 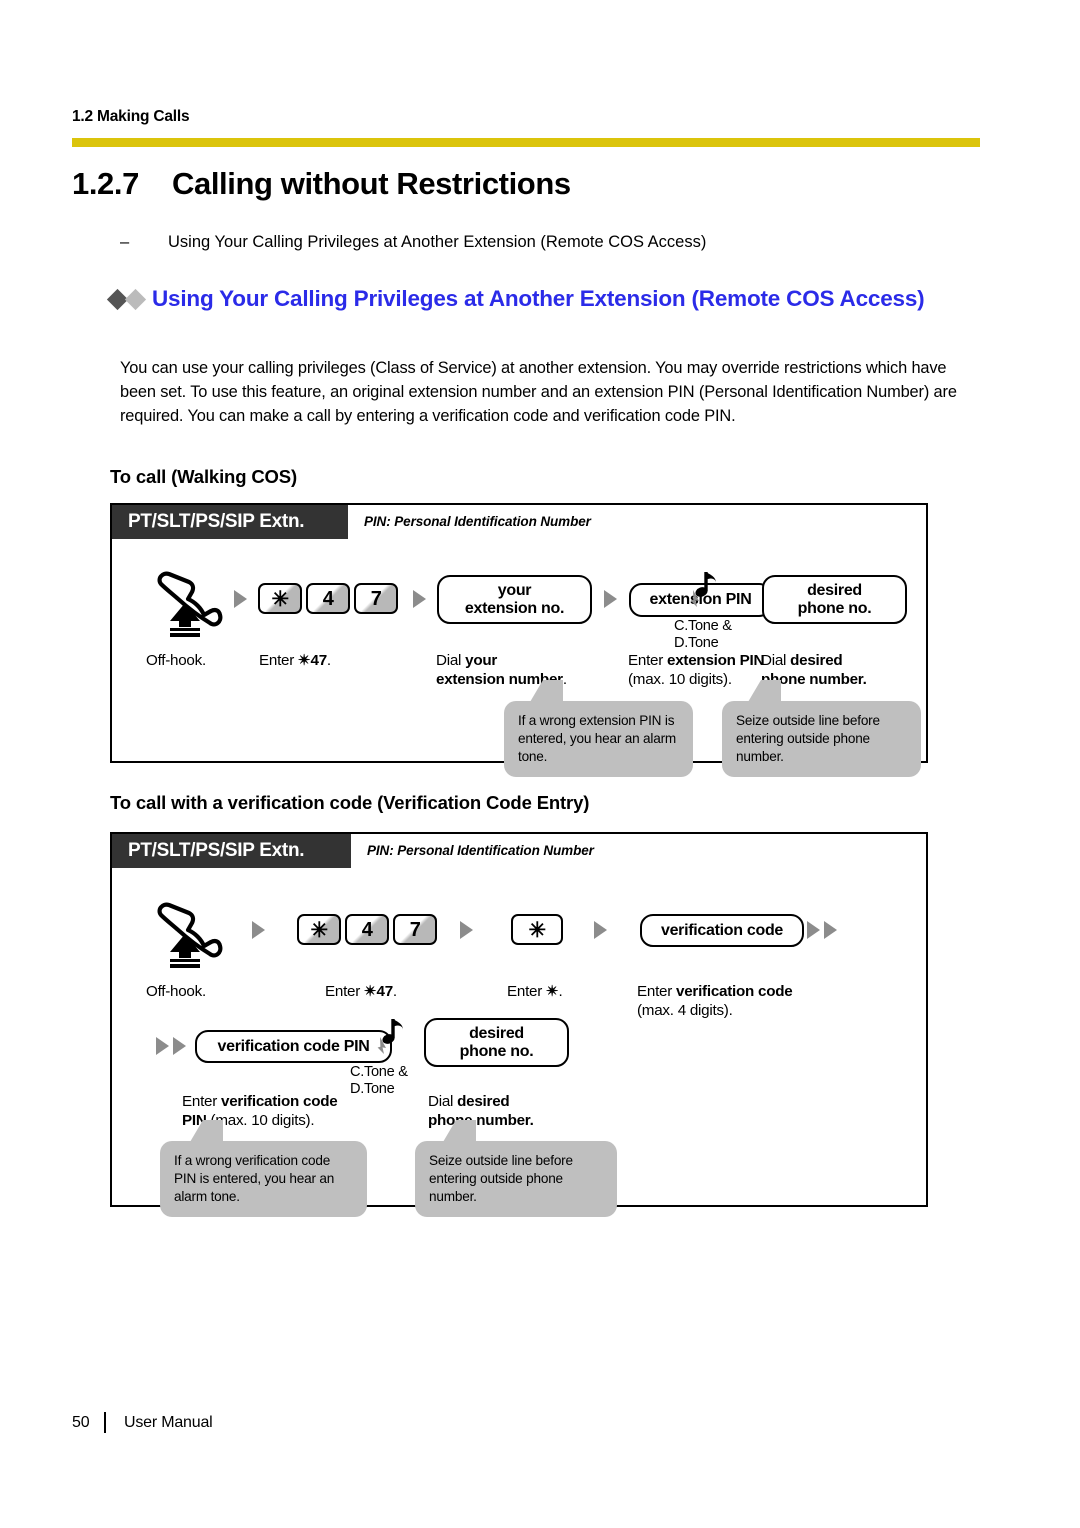 I want to click on header-rule, so click(x=526, y=142).